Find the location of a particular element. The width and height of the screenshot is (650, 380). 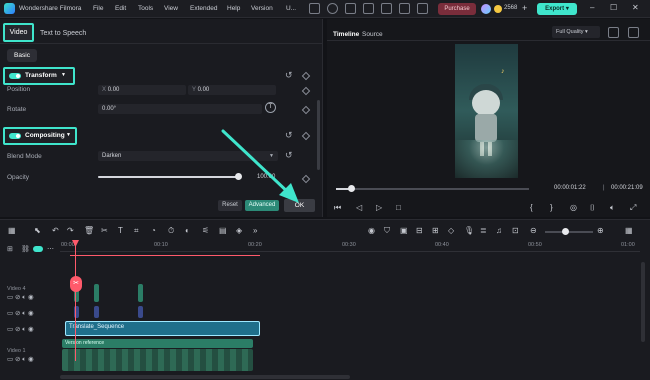

snap-icon: ⊞ is located at coordinates (435, 230).